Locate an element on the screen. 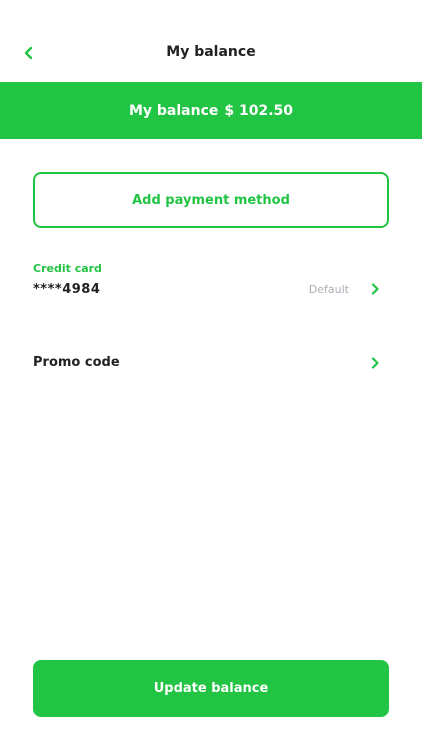 The width and height of the screenshot is (422, 750). update-balance-label: Update balance is located at coordinates (211, 688).